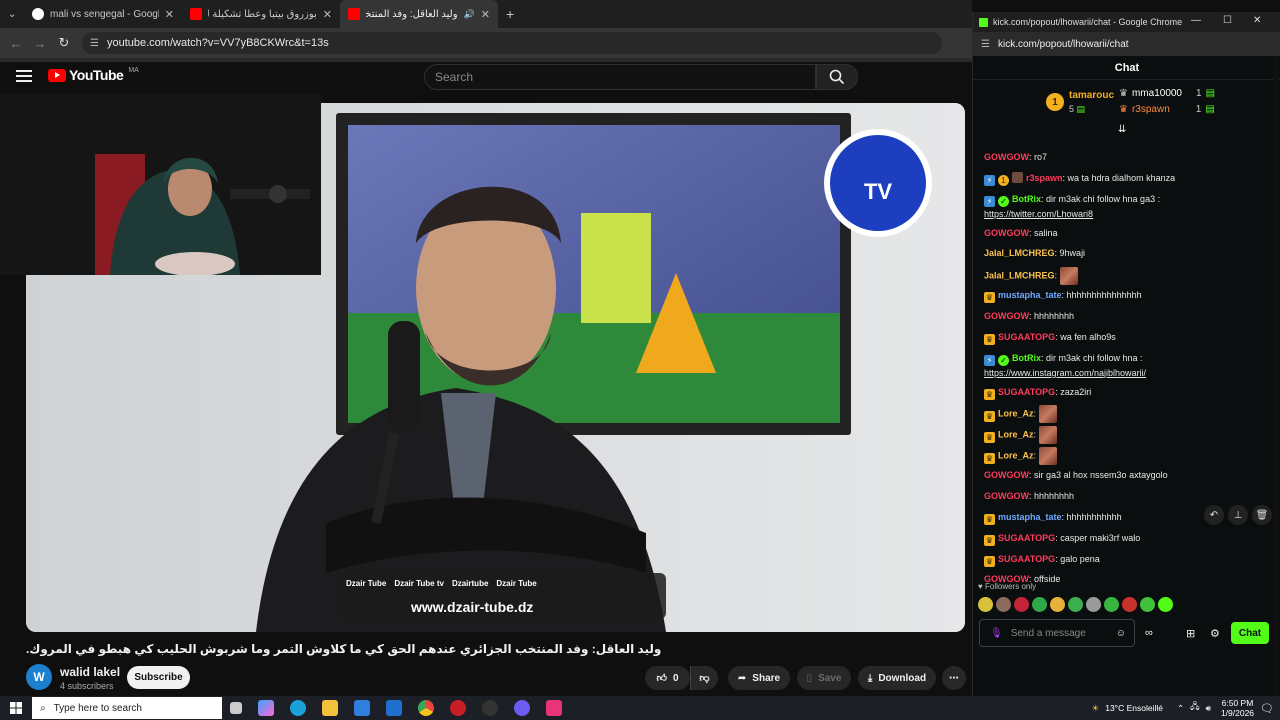  I want to click on chat-url-bar: ☰ kick.com/popout/lhowarii/chat, so click(1126, 44).